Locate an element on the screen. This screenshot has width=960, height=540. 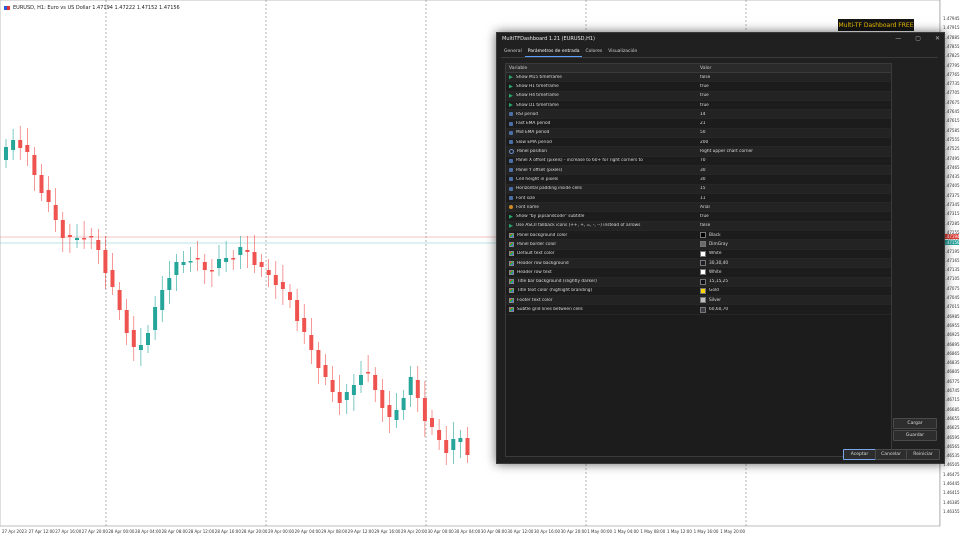
parameter-name-cell: Header row background is located at coordinates (601, 263).